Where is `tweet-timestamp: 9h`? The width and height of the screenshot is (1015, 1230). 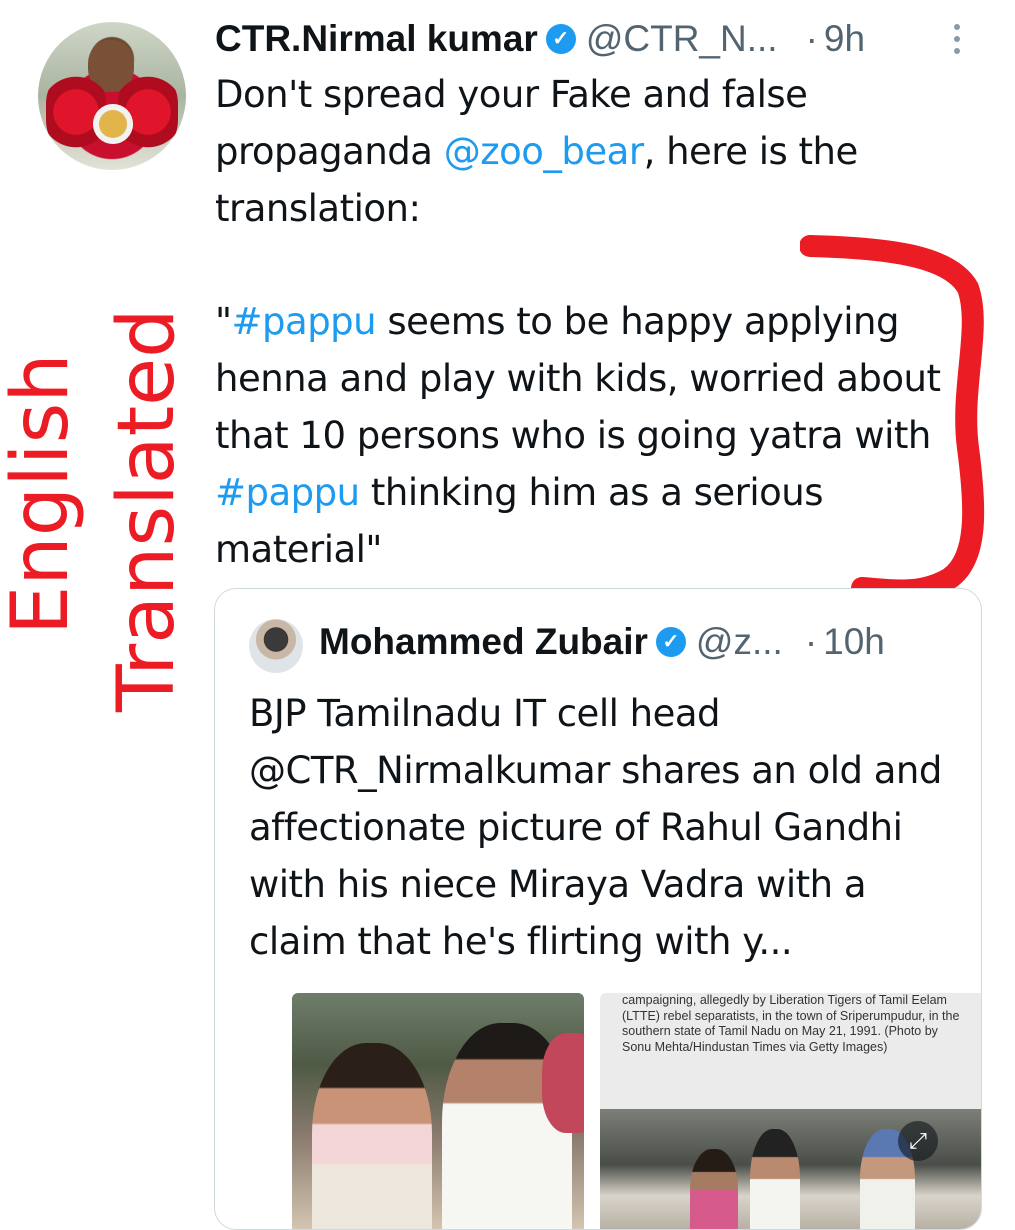
tweet-timestamp: 9h is located at coordinates (844, 39).